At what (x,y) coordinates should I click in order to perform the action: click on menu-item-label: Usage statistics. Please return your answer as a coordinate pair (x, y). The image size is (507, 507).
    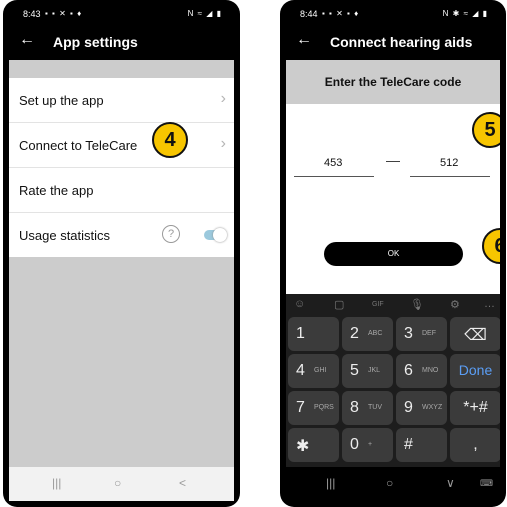
    Looking at the image, I should click on (65, 235).